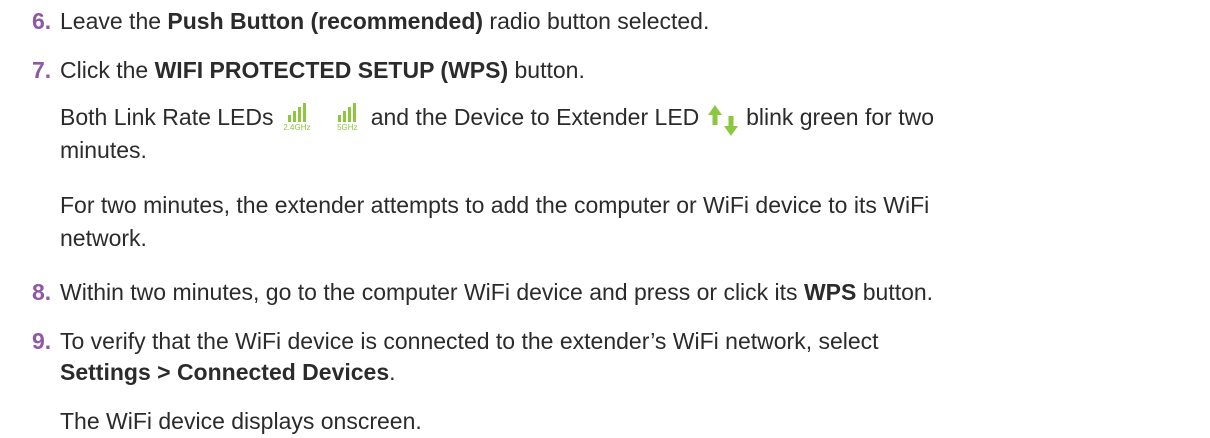 This screenshot has height=438, width=1210. Describe the element at coordinates (596, 21) in the screenshot. I see `step-text-post: radio button selected.` at that location.